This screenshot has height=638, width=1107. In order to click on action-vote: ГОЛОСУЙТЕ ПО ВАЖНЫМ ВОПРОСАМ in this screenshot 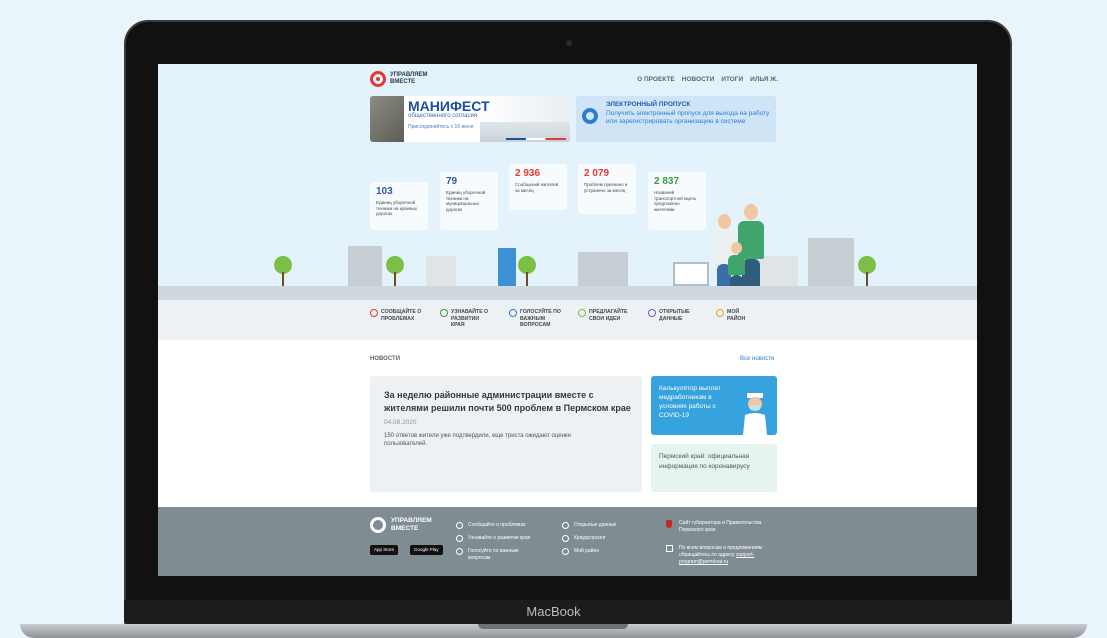, I will do `click(535, 319)`.